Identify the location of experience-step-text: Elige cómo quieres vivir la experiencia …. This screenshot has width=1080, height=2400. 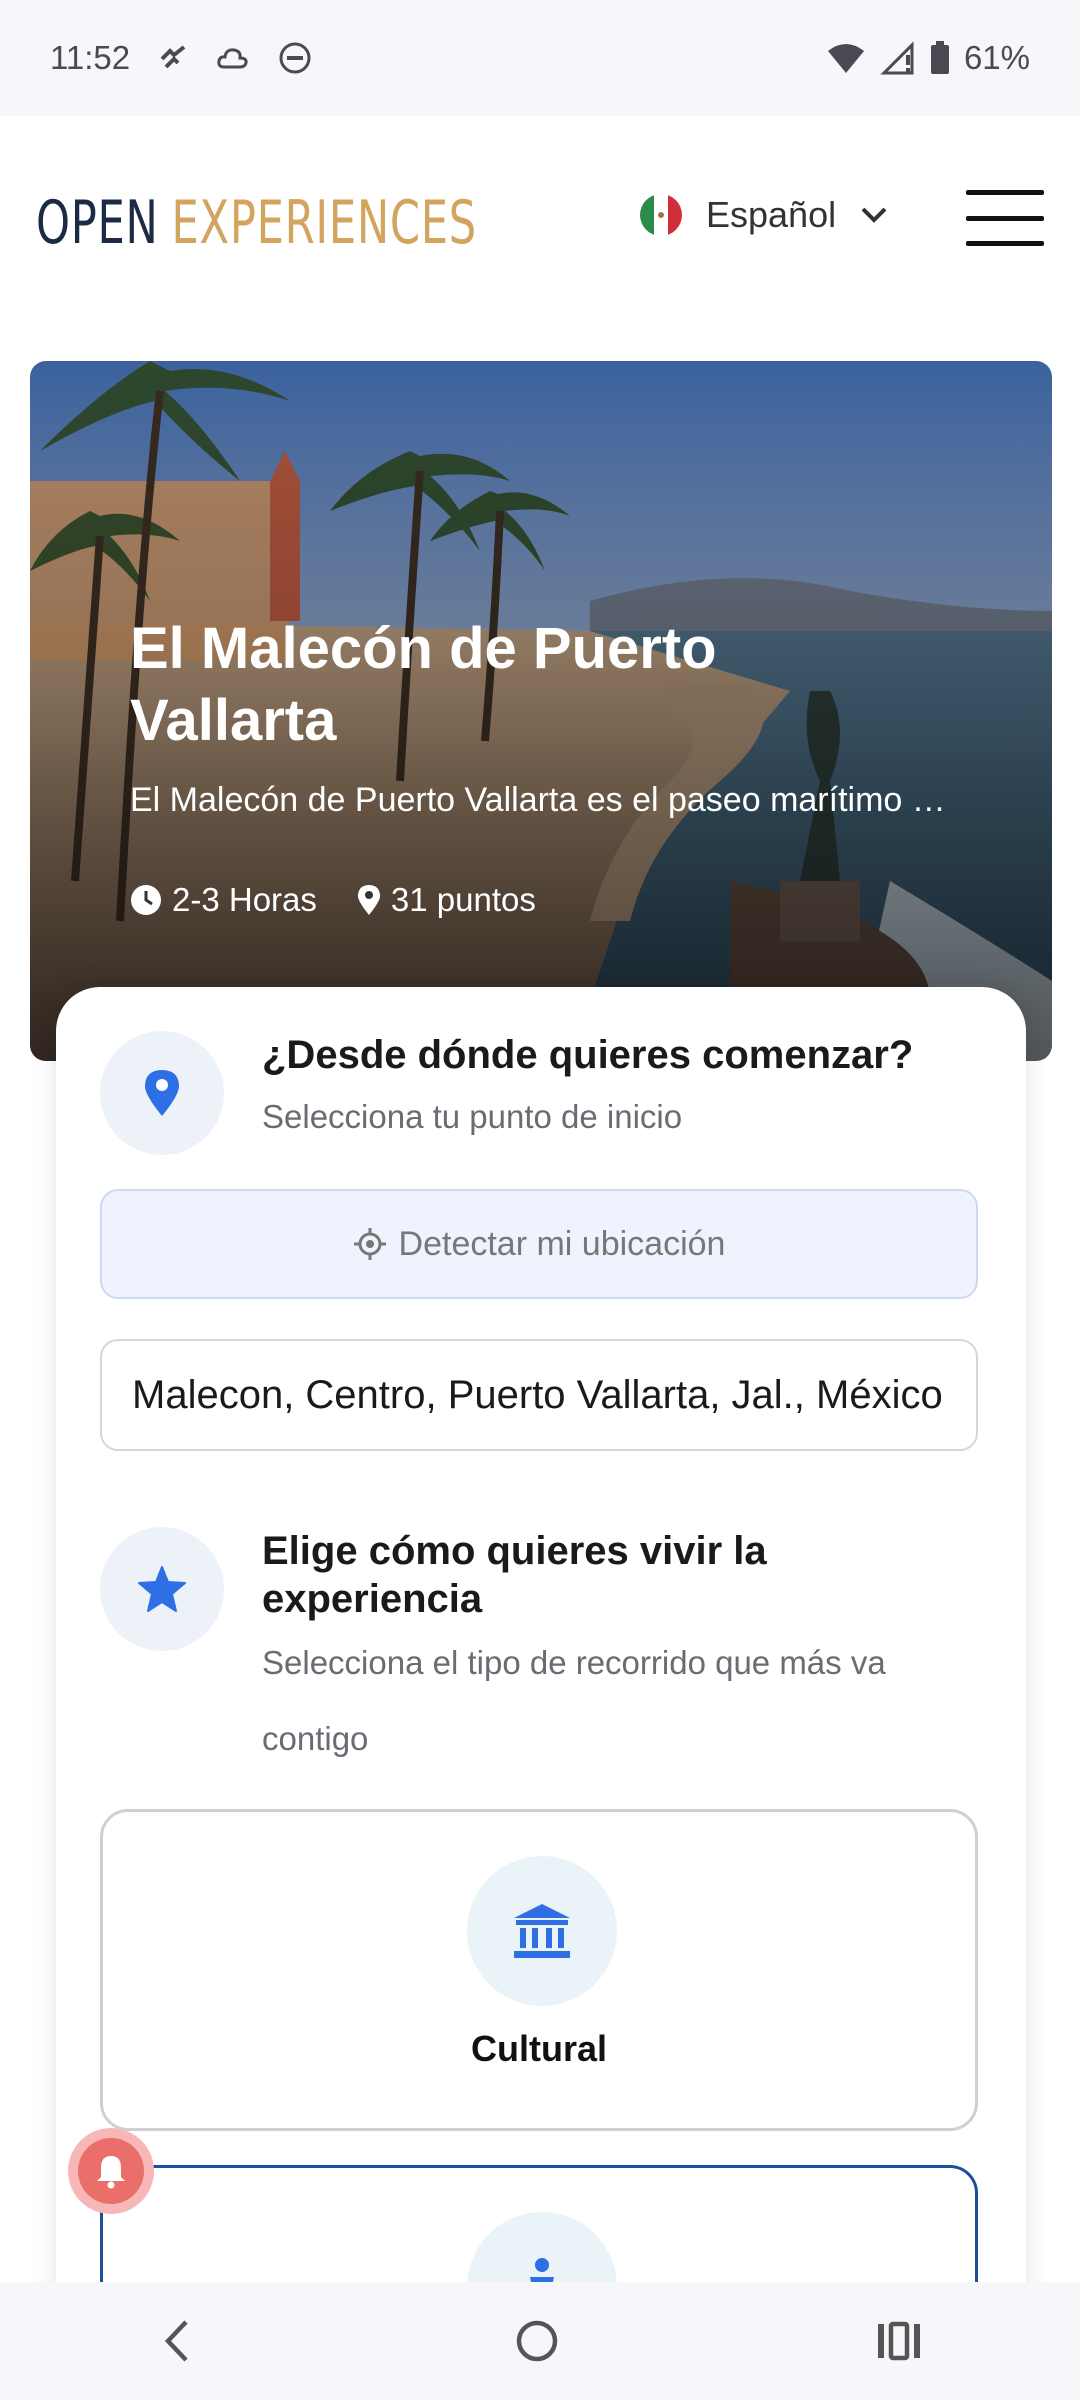
(622, 1652).